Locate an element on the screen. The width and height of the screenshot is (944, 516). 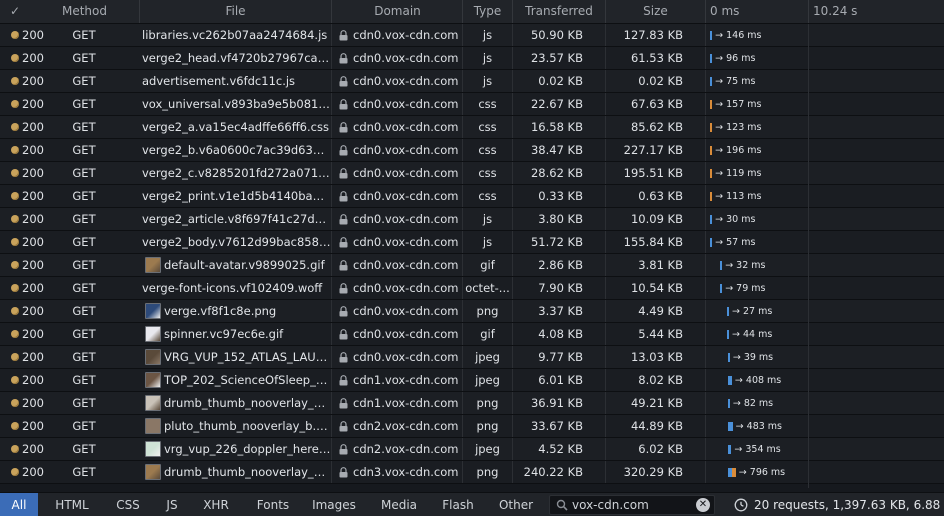
file-name-text: verge2_head.vf4720b27967ca652.js is located at coordinates (237, 58).